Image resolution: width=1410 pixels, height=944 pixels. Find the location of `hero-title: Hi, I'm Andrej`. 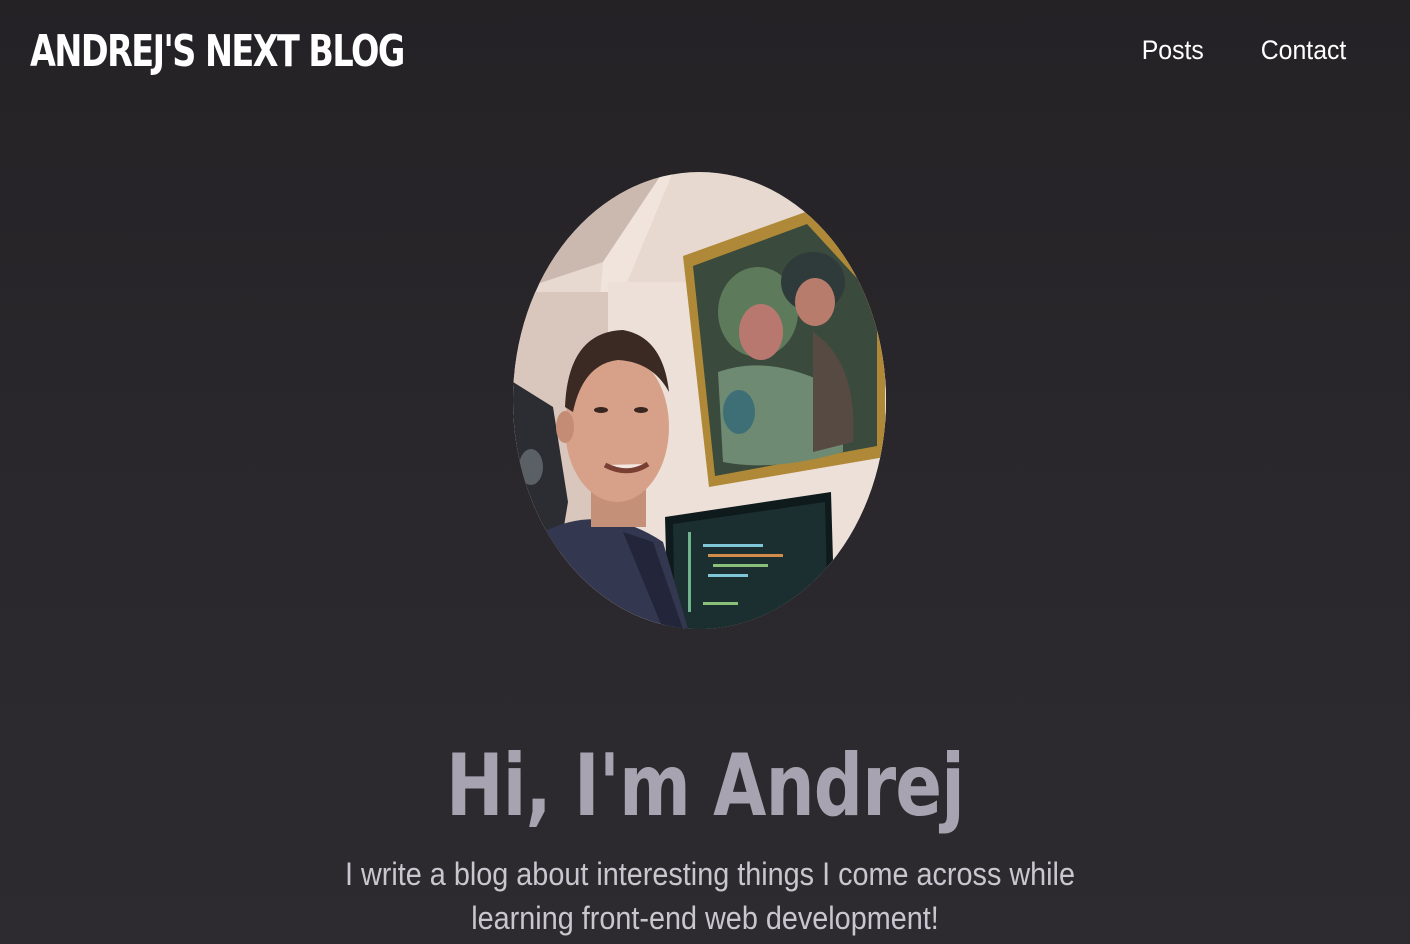

hero-title: Hi, I'm Andrej is located at coordinates (705, 785).